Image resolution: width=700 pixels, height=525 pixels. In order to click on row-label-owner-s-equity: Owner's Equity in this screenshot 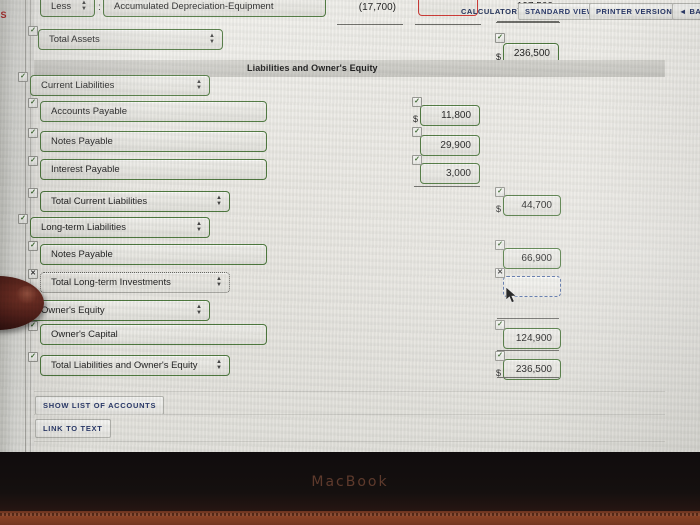, I will do `click(73, 310)`.